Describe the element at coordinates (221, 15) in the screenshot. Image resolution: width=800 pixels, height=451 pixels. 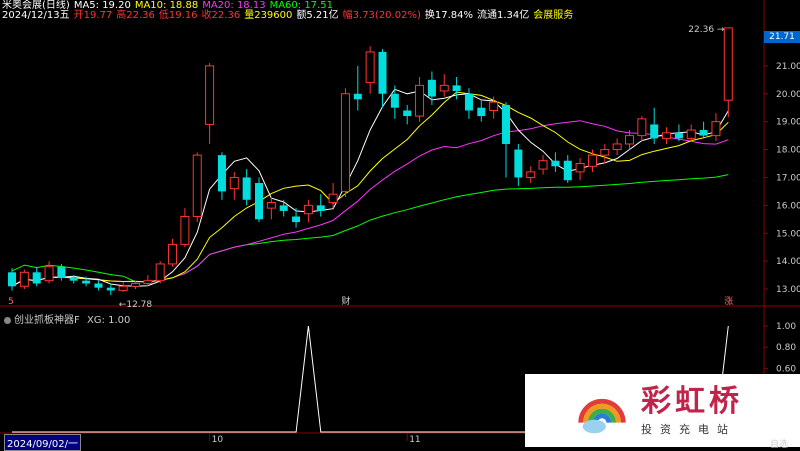
I see `quote-field-4: 收22.36` at that location.